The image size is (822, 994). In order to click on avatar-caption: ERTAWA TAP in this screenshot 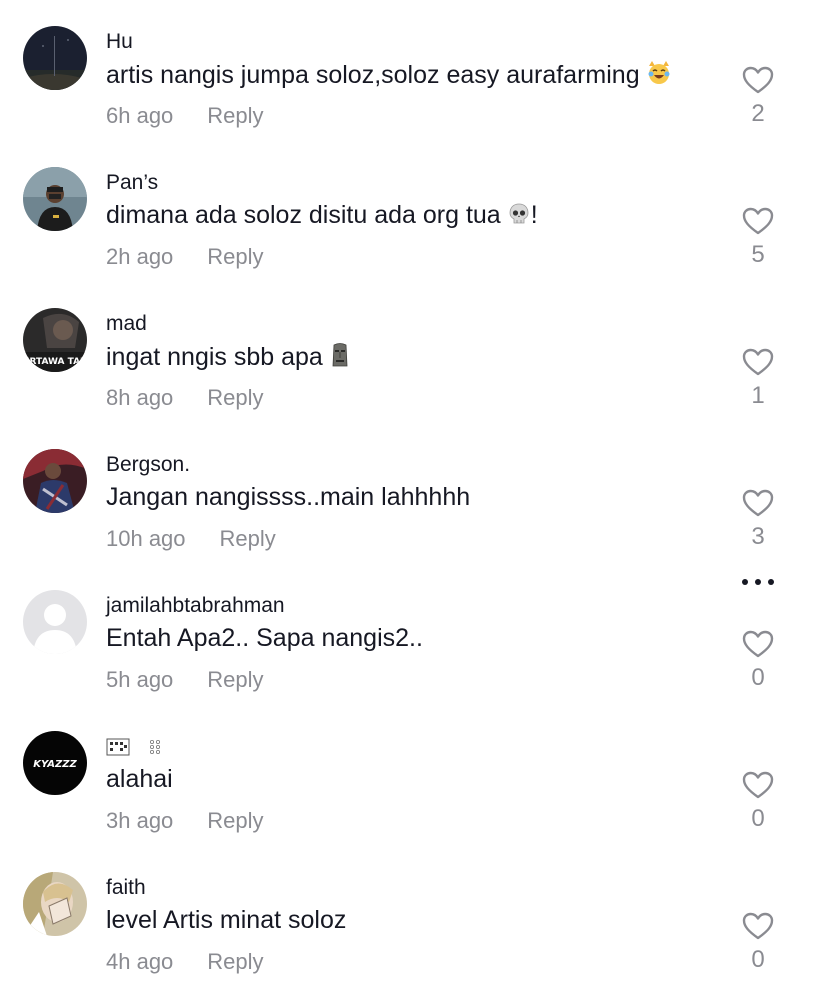, I will do `click(55, 362)`.